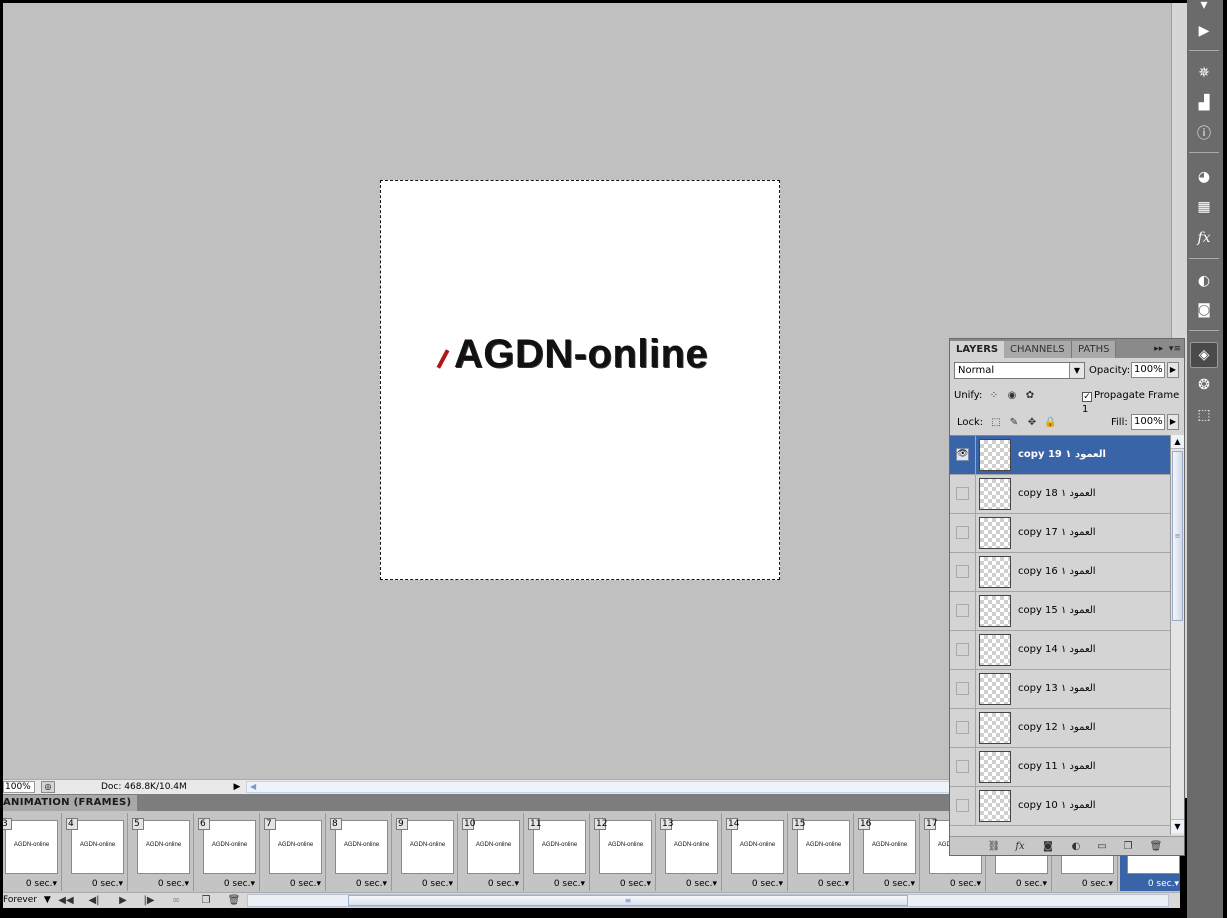 The height and width of the screenshot is (918, 1227). I want to click on layer-row: العمود ١ copy 13, so click(1060, 689).